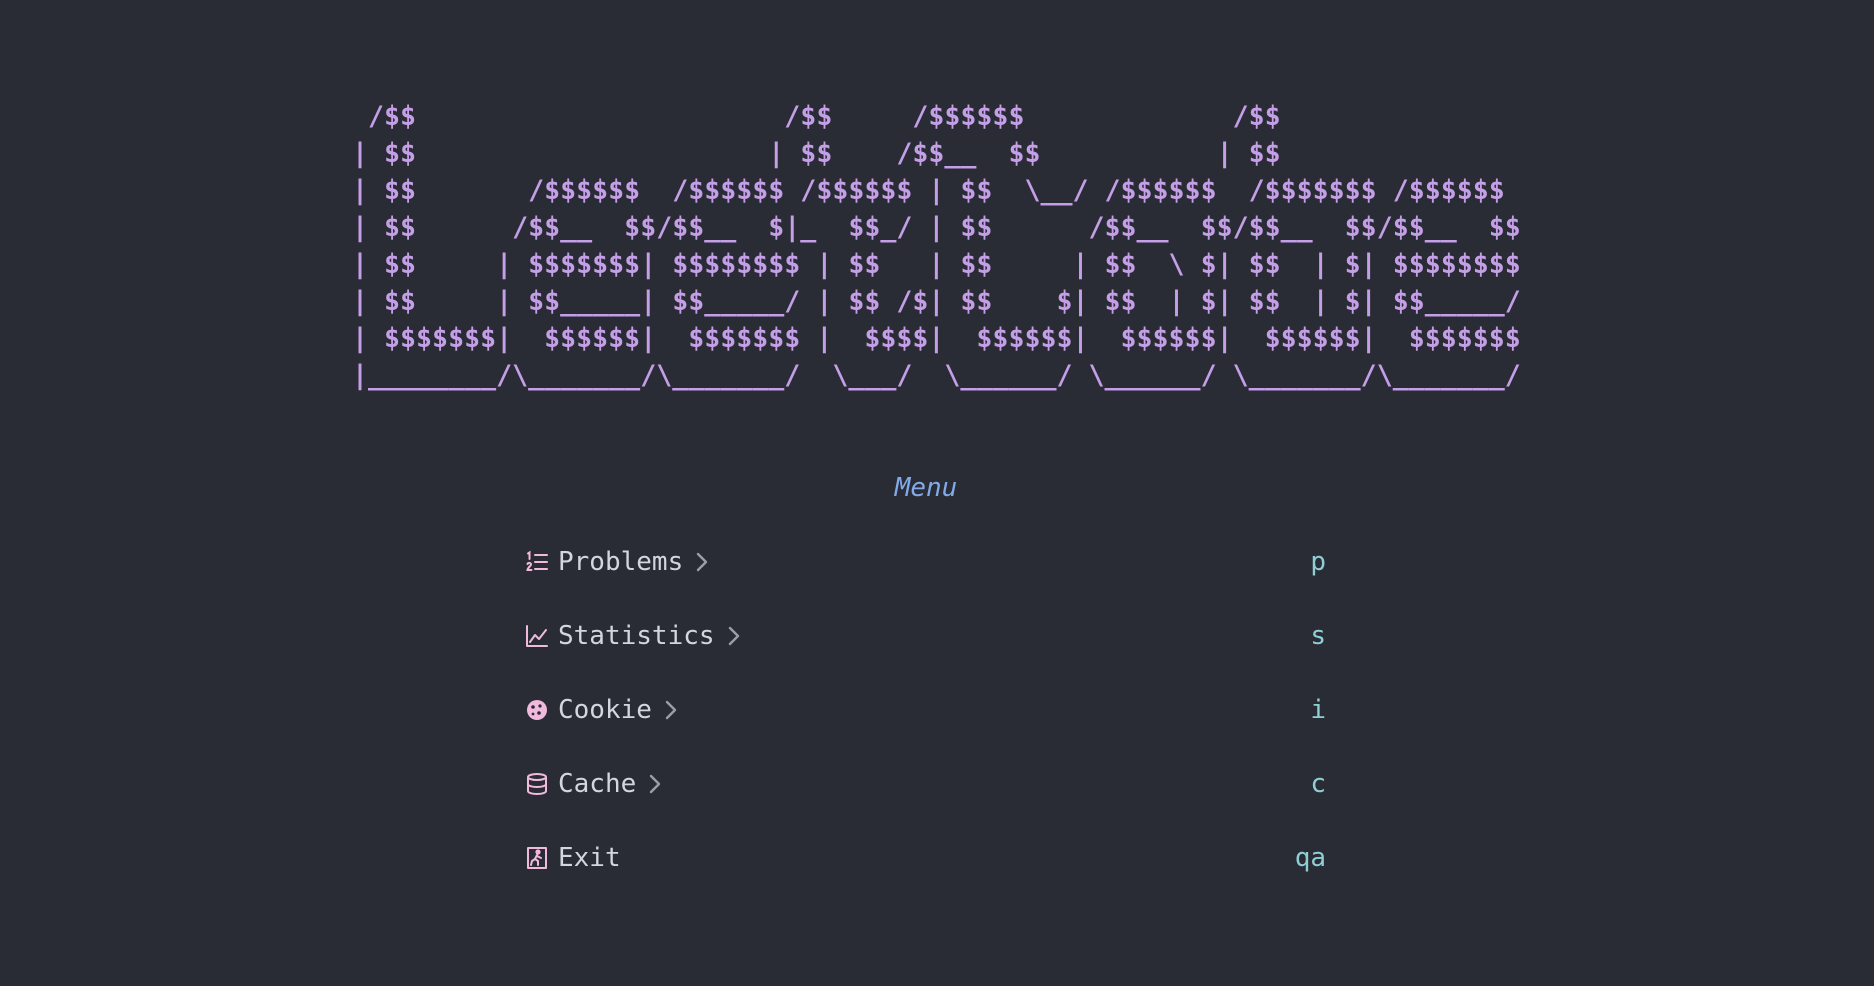  Describe the element at coordinates (925, 710) in the screenshot. I see `menu-item-cookie: Cookie i` at that location.